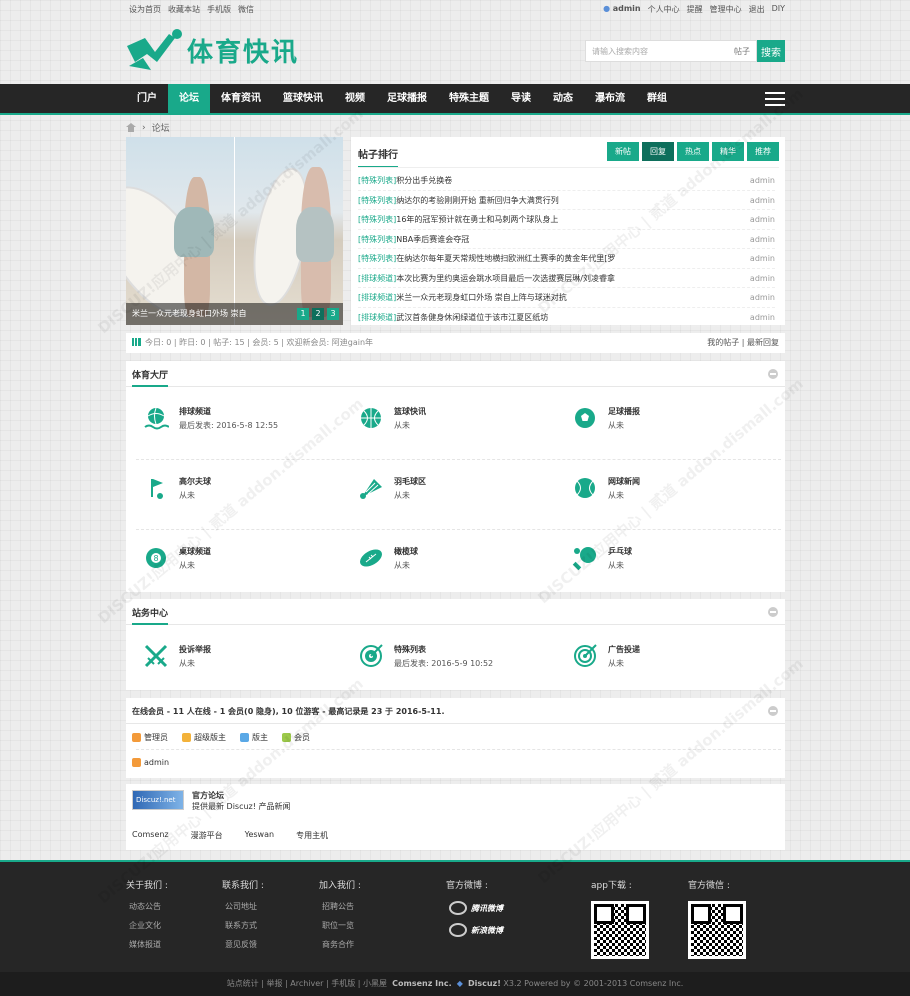  I want to click on official-forum-link: 官方论坛, so click(241, 795).